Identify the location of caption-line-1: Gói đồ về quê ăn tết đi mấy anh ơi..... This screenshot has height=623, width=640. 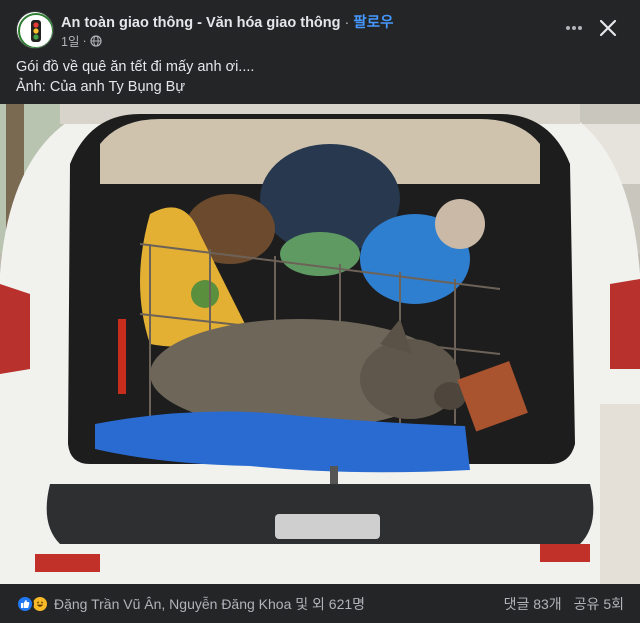
(135, 67).